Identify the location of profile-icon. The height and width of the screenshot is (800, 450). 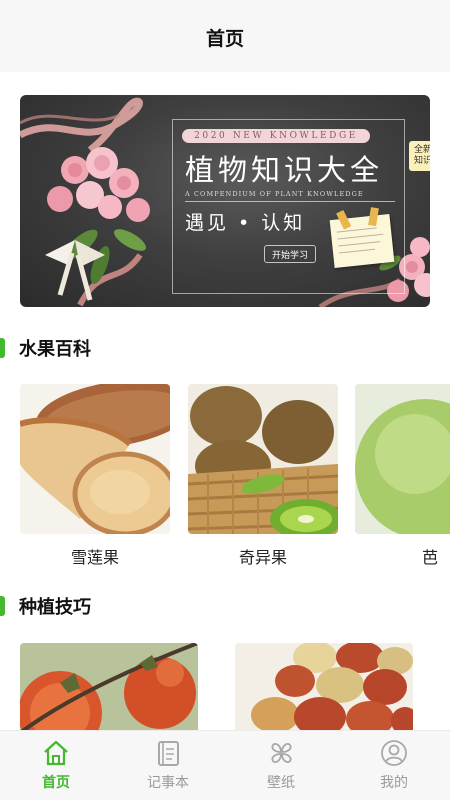
(394, 753).